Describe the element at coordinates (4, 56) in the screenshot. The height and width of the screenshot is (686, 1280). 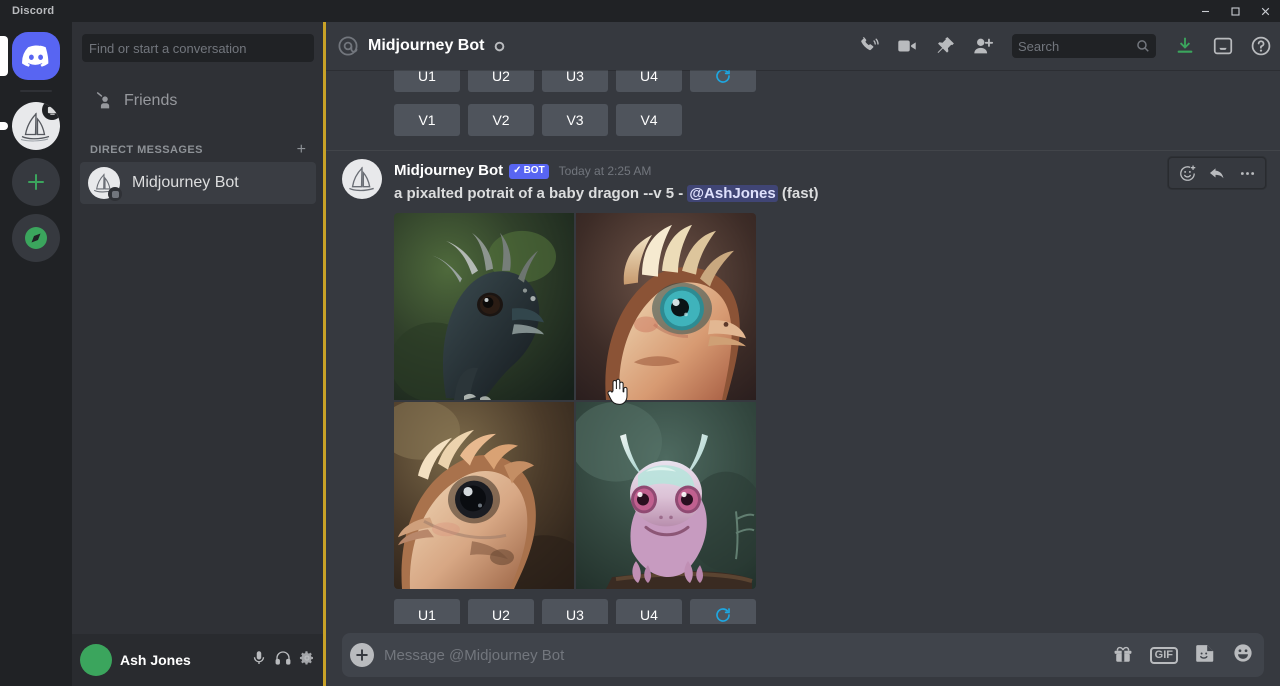
I see `active-server-pill` at that location.